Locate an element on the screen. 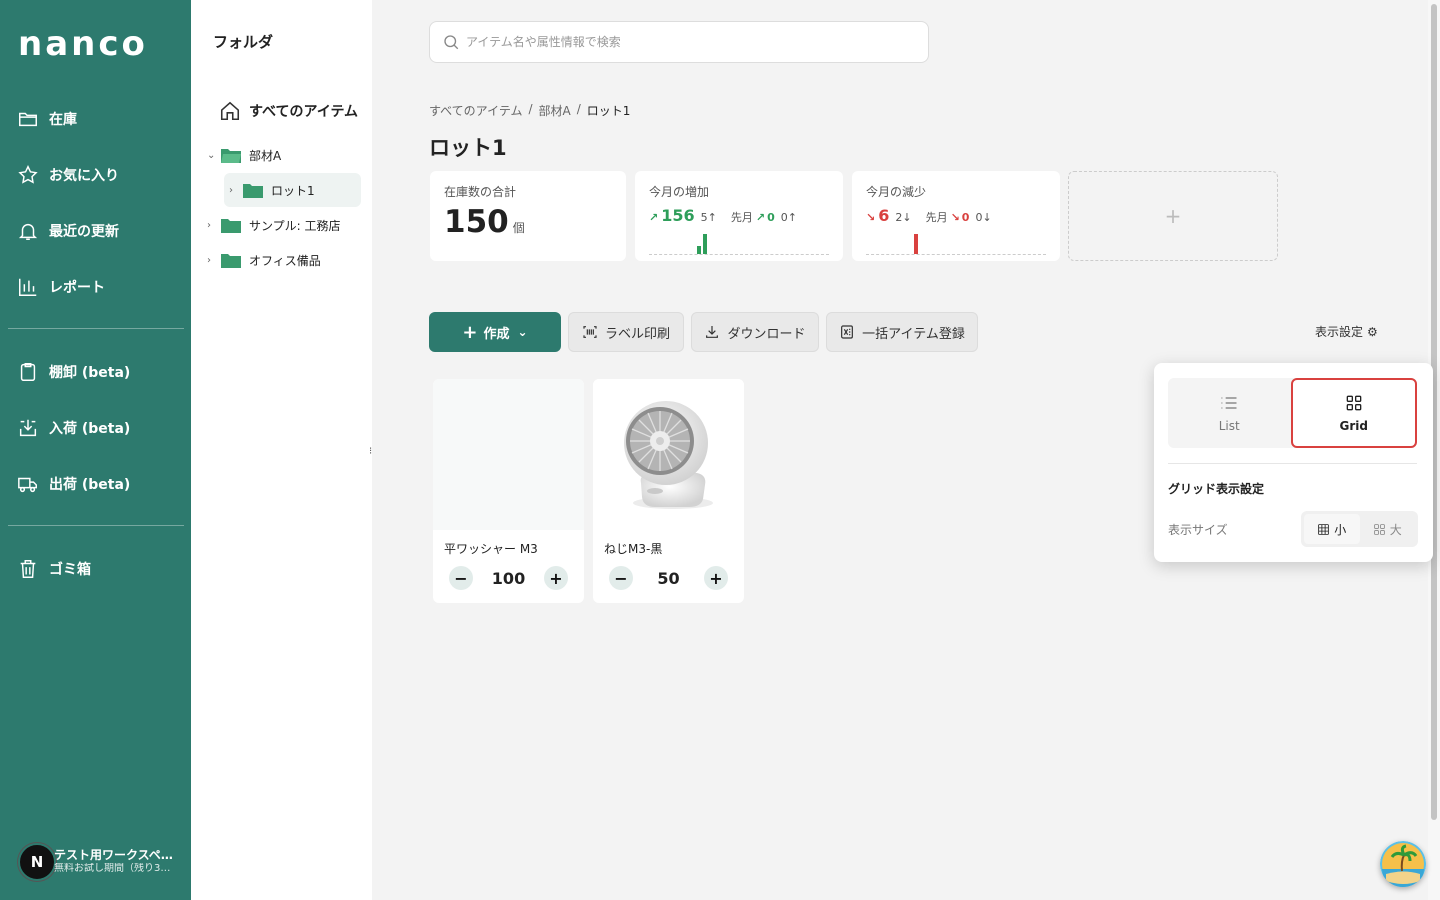  stat-total-stock: 在庫数の合計 150 個 is located at coordinates (528, 216).